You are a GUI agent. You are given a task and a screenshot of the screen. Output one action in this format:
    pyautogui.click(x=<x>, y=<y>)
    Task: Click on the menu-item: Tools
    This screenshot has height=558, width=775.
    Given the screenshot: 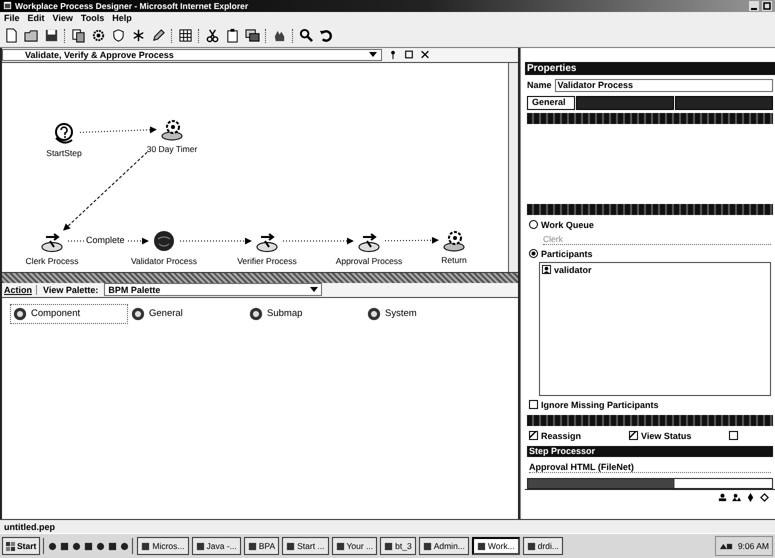 What is the action you would take?
    pyautogui.click(x=92, y=18)
    